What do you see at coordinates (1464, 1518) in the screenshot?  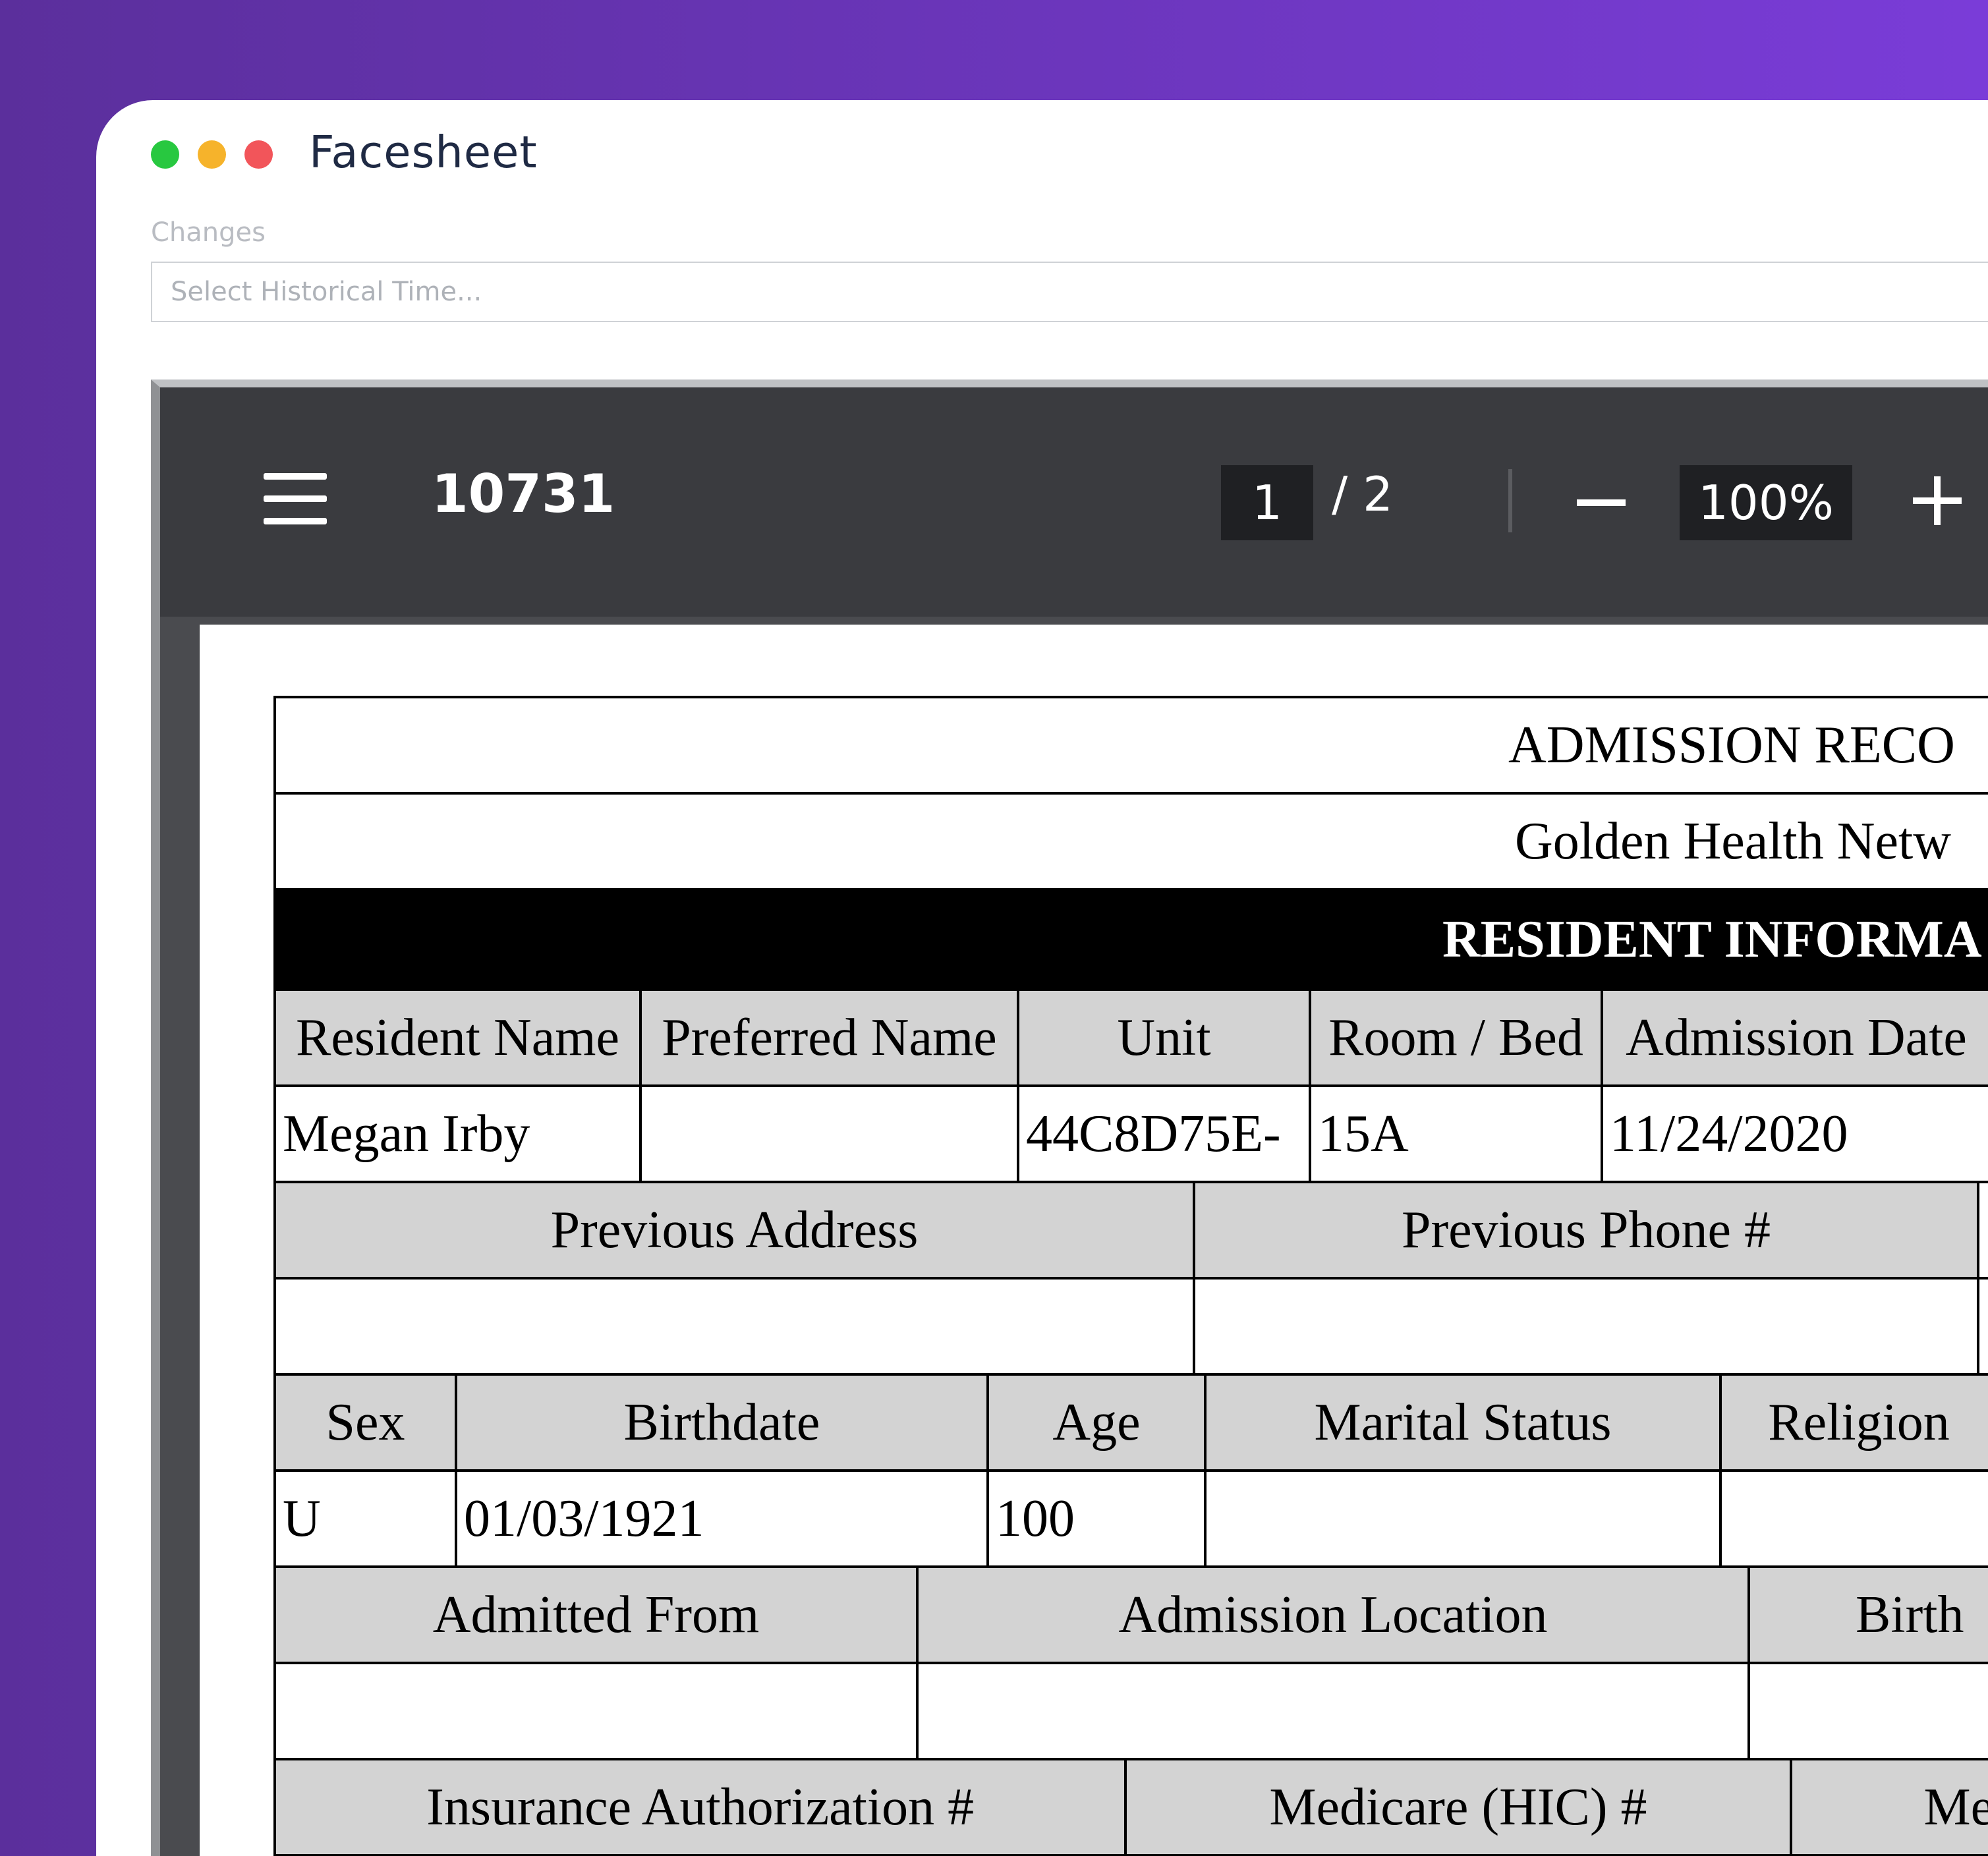 I see `value-marital-status` at bounding box center [1464, 1518].